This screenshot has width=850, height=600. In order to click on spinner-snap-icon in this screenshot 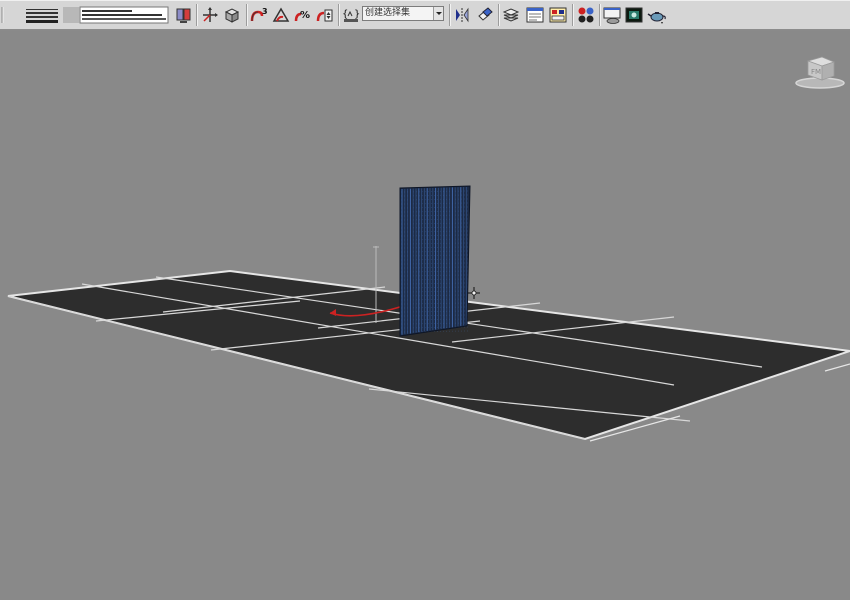, I will do `click(325, 15)`.